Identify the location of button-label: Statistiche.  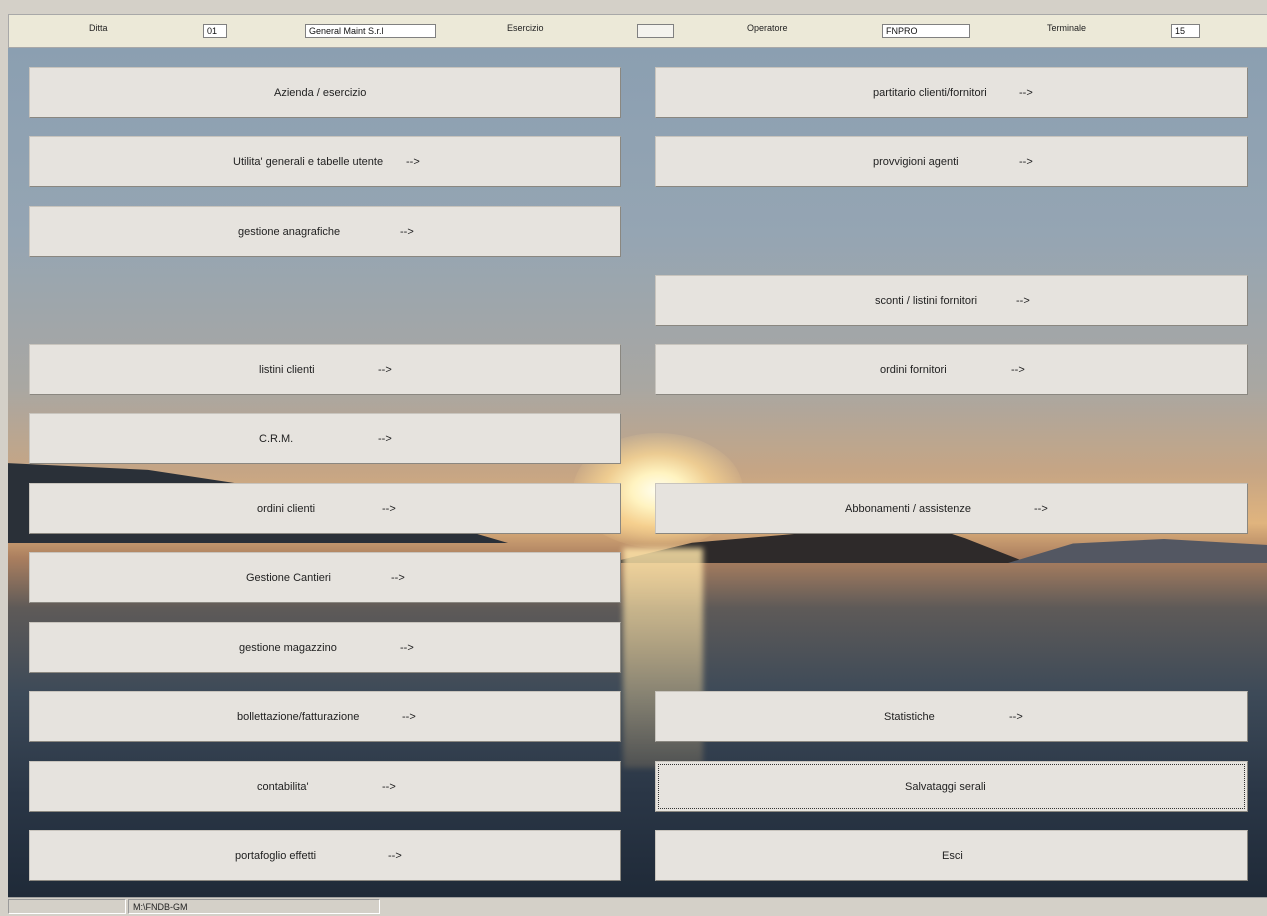
(909, 716).